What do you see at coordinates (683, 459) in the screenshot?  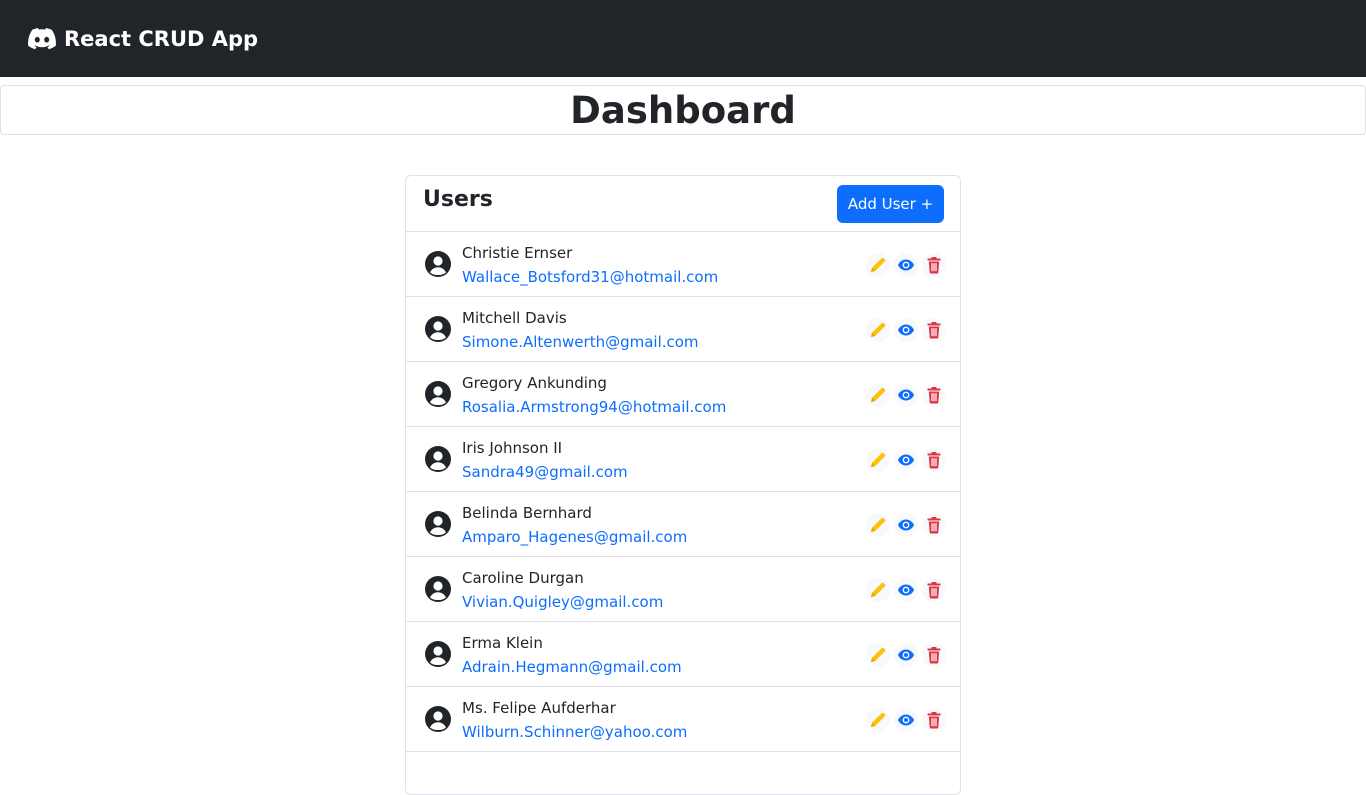 I see `user-row: Iris Johnson II Sandra49@gmail.com` at bounding box center [683, 459].